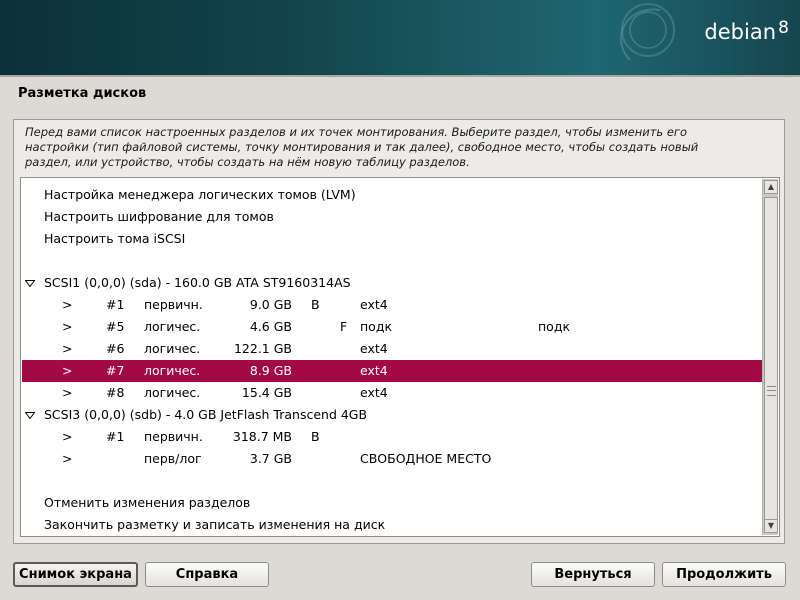  Describe the element at coordinates (159, 216) in the screenshot. I see `list-item-label: Настроить шифрование для томов` at that location.